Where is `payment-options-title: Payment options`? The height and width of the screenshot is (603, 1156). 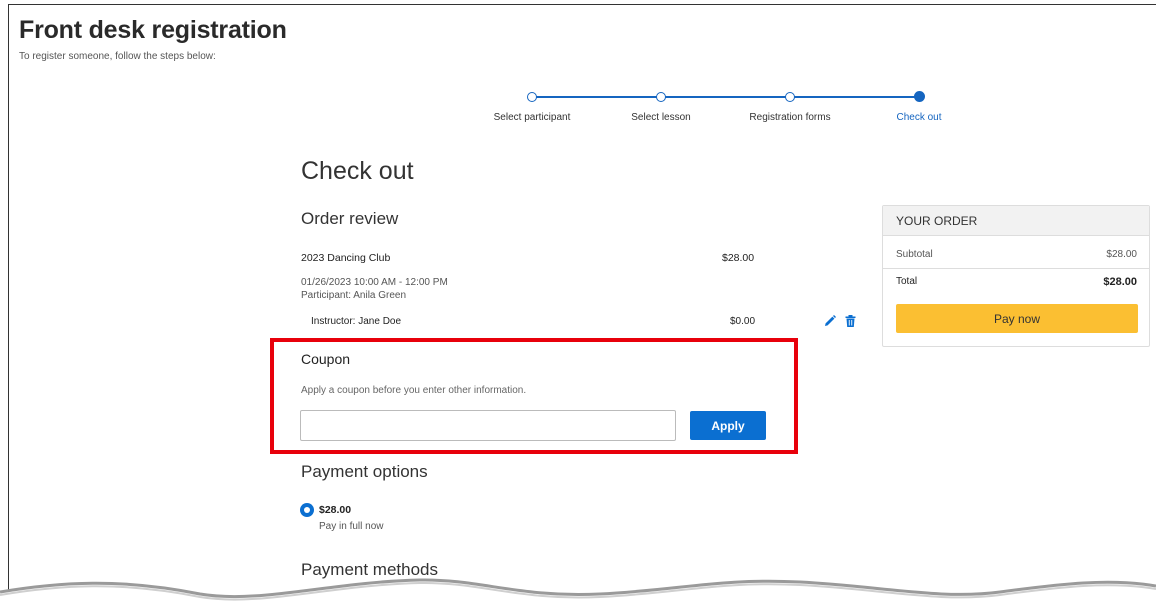 payment-options-title: Payment options is located at coordinates (364, 471).